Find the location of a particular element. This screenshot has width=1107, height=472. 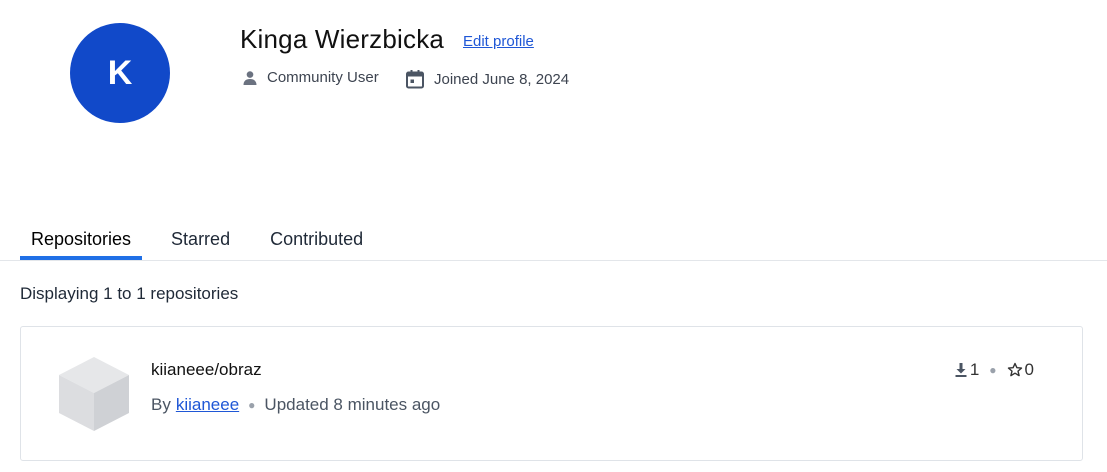

updated-text: Updated 8 minutes ago is located at coordinates (352, 404).